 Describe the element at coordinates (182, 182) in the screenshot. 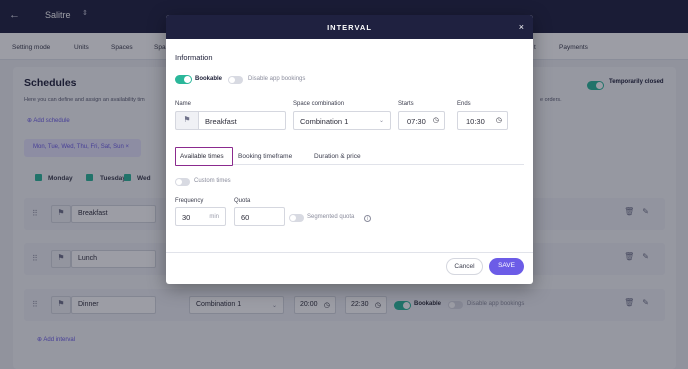

I see `custom-times-toggle` at that location.